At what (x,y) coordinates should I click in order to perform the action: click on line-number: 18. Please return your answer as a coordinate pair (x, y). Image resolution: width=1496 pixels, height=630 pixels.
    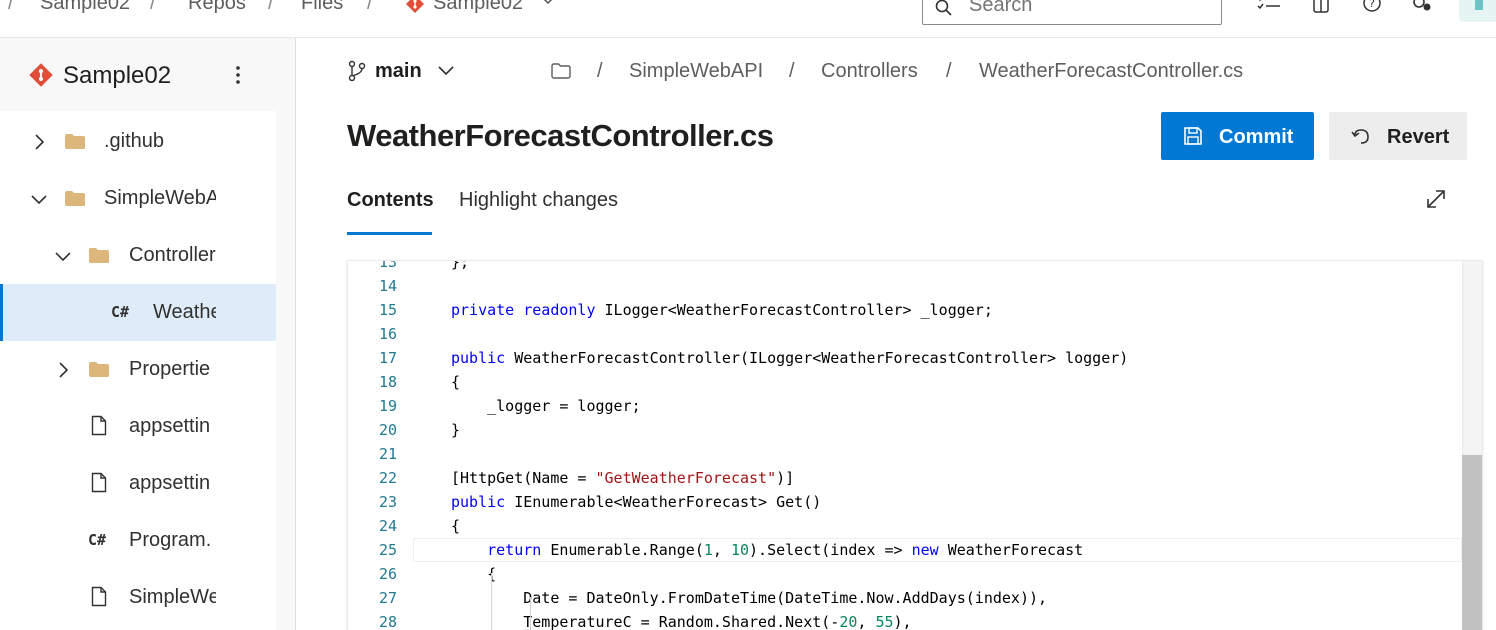
    Looking at the image, I should click on (387, 382).